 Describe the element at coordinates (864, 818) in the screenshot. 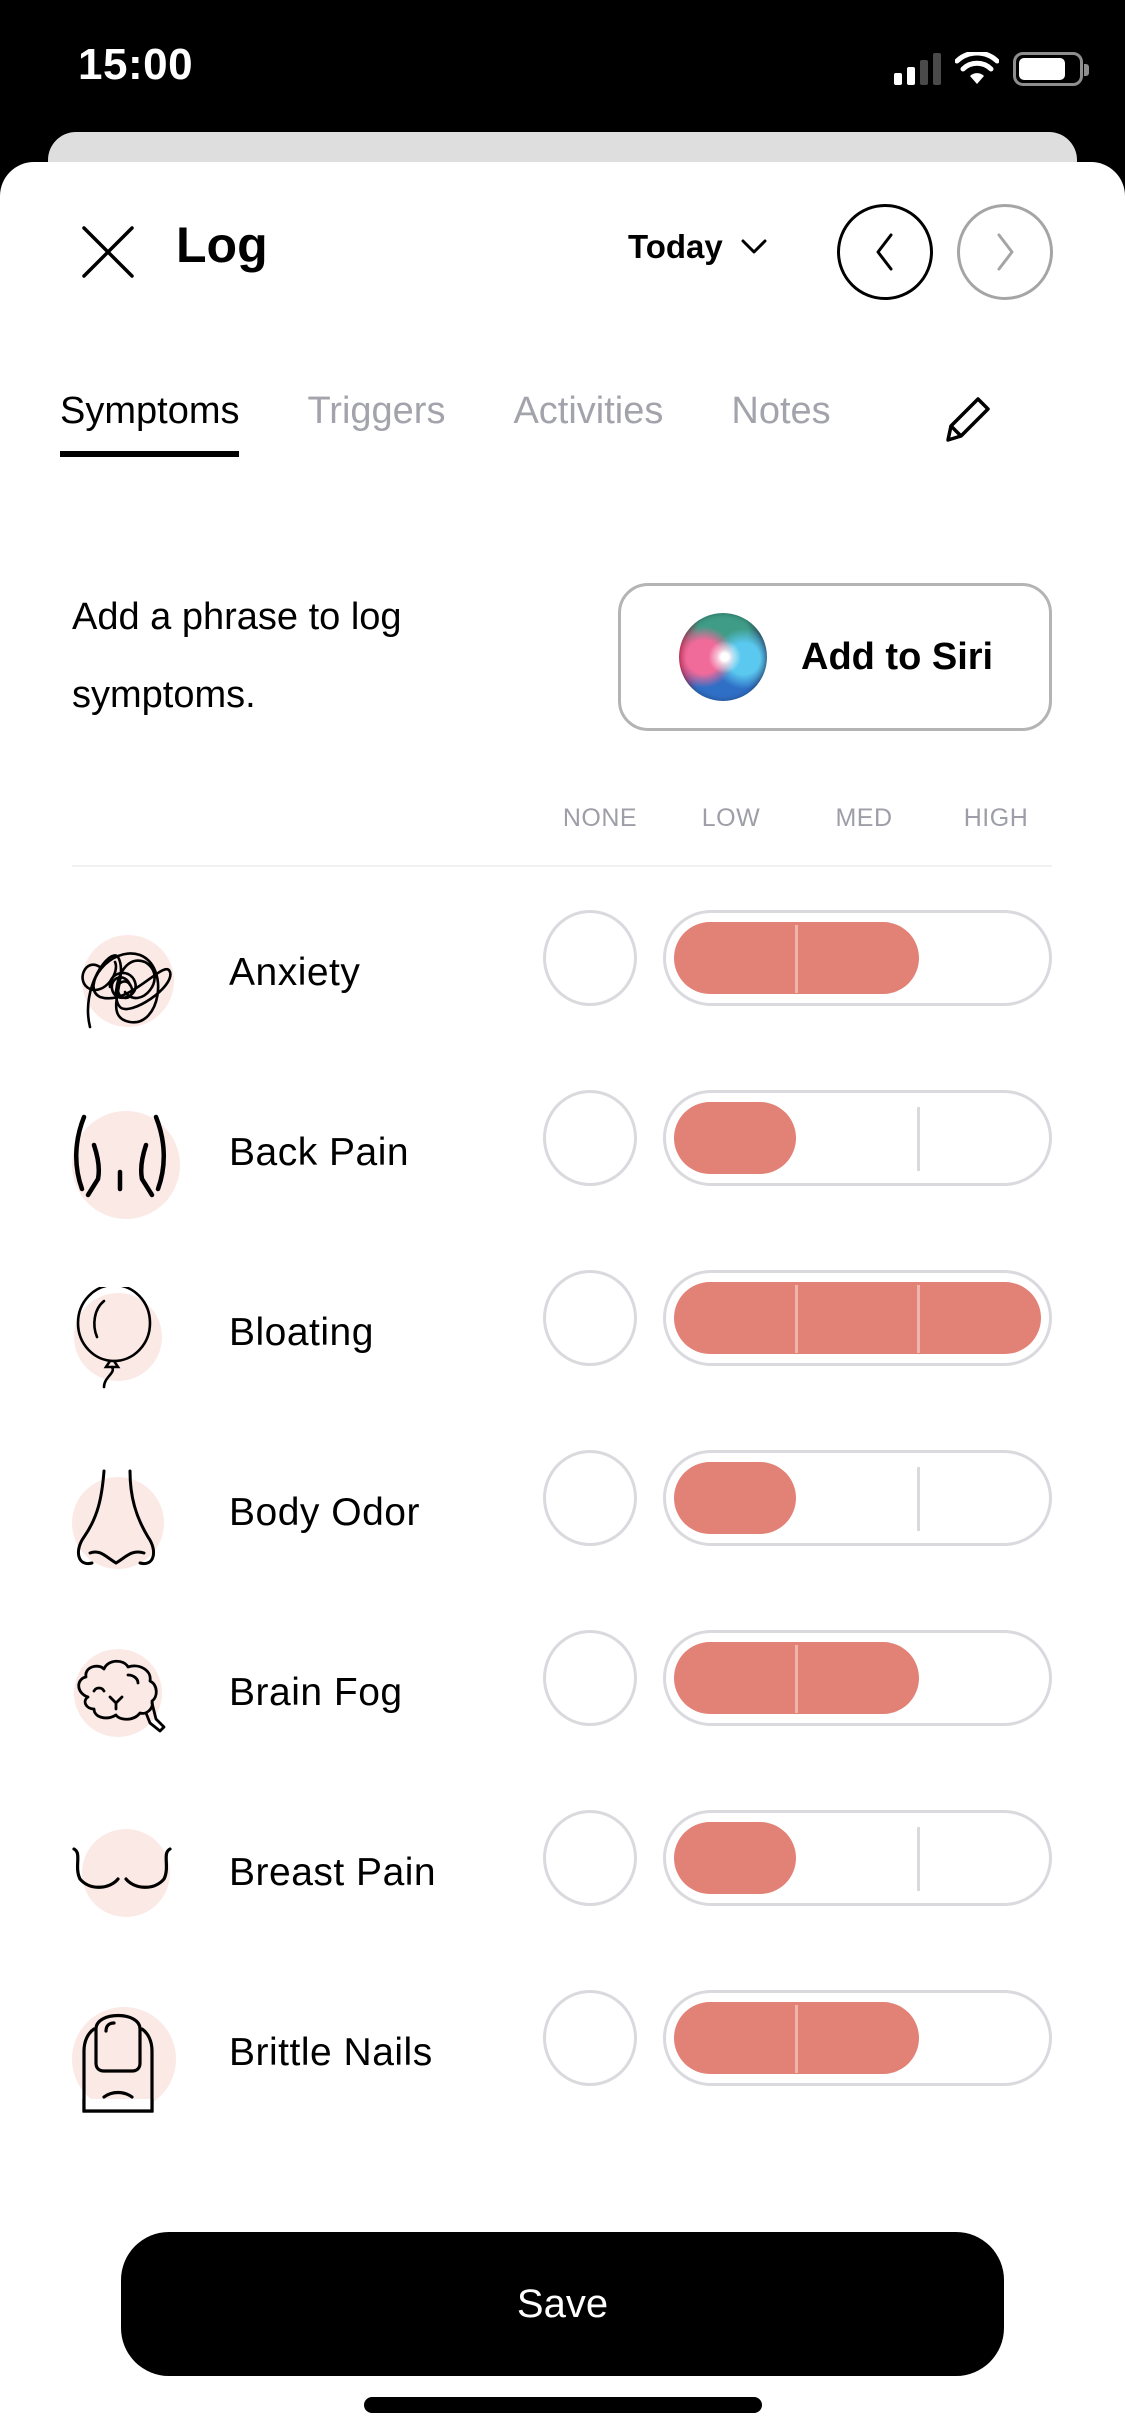

I see `header-med: MED` at that location.